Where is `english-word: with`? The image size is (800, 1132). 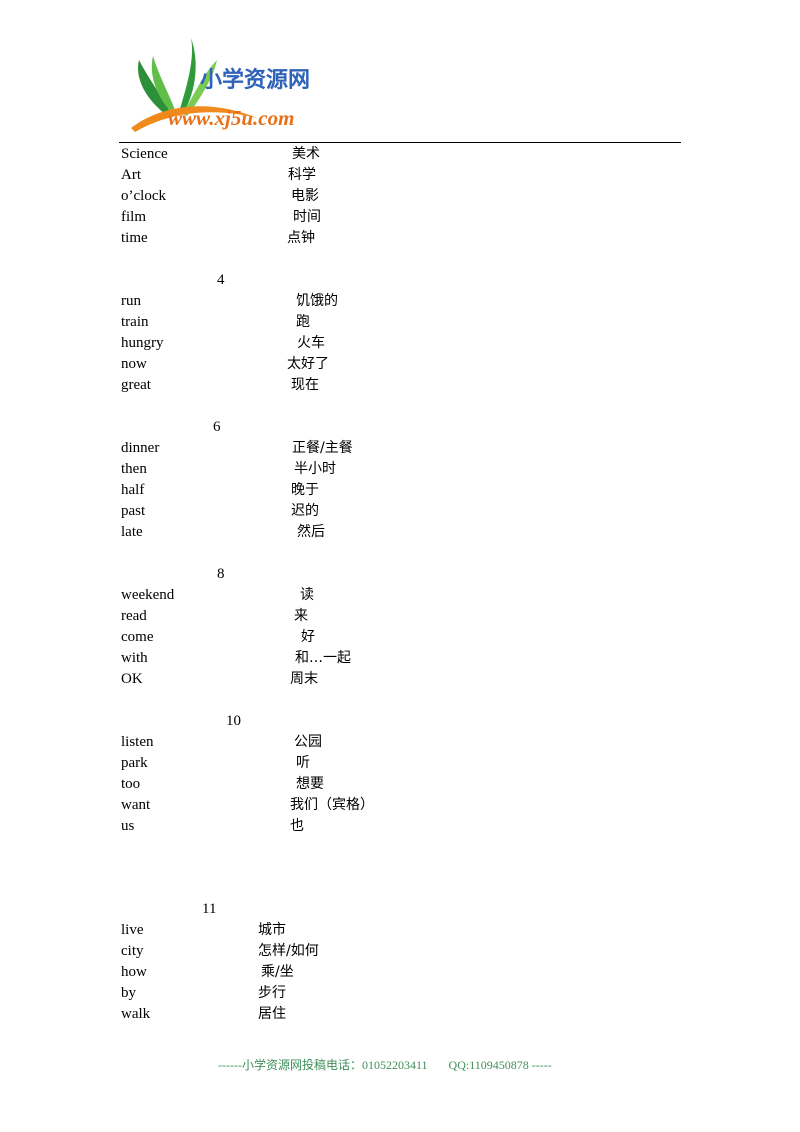
english-word: with is located at coordinates (134, 658).